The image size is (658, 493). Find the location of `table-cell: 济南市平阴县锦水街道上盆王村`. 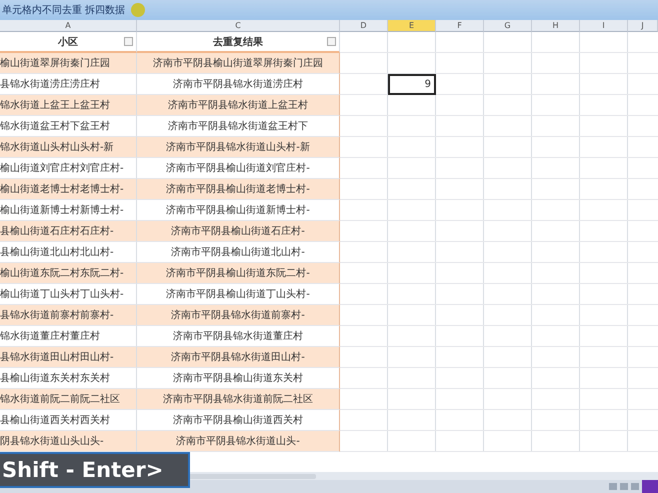

table-cell: 济南市平阴县锦水街道上盆王村 is located at coordinates (238, 105).